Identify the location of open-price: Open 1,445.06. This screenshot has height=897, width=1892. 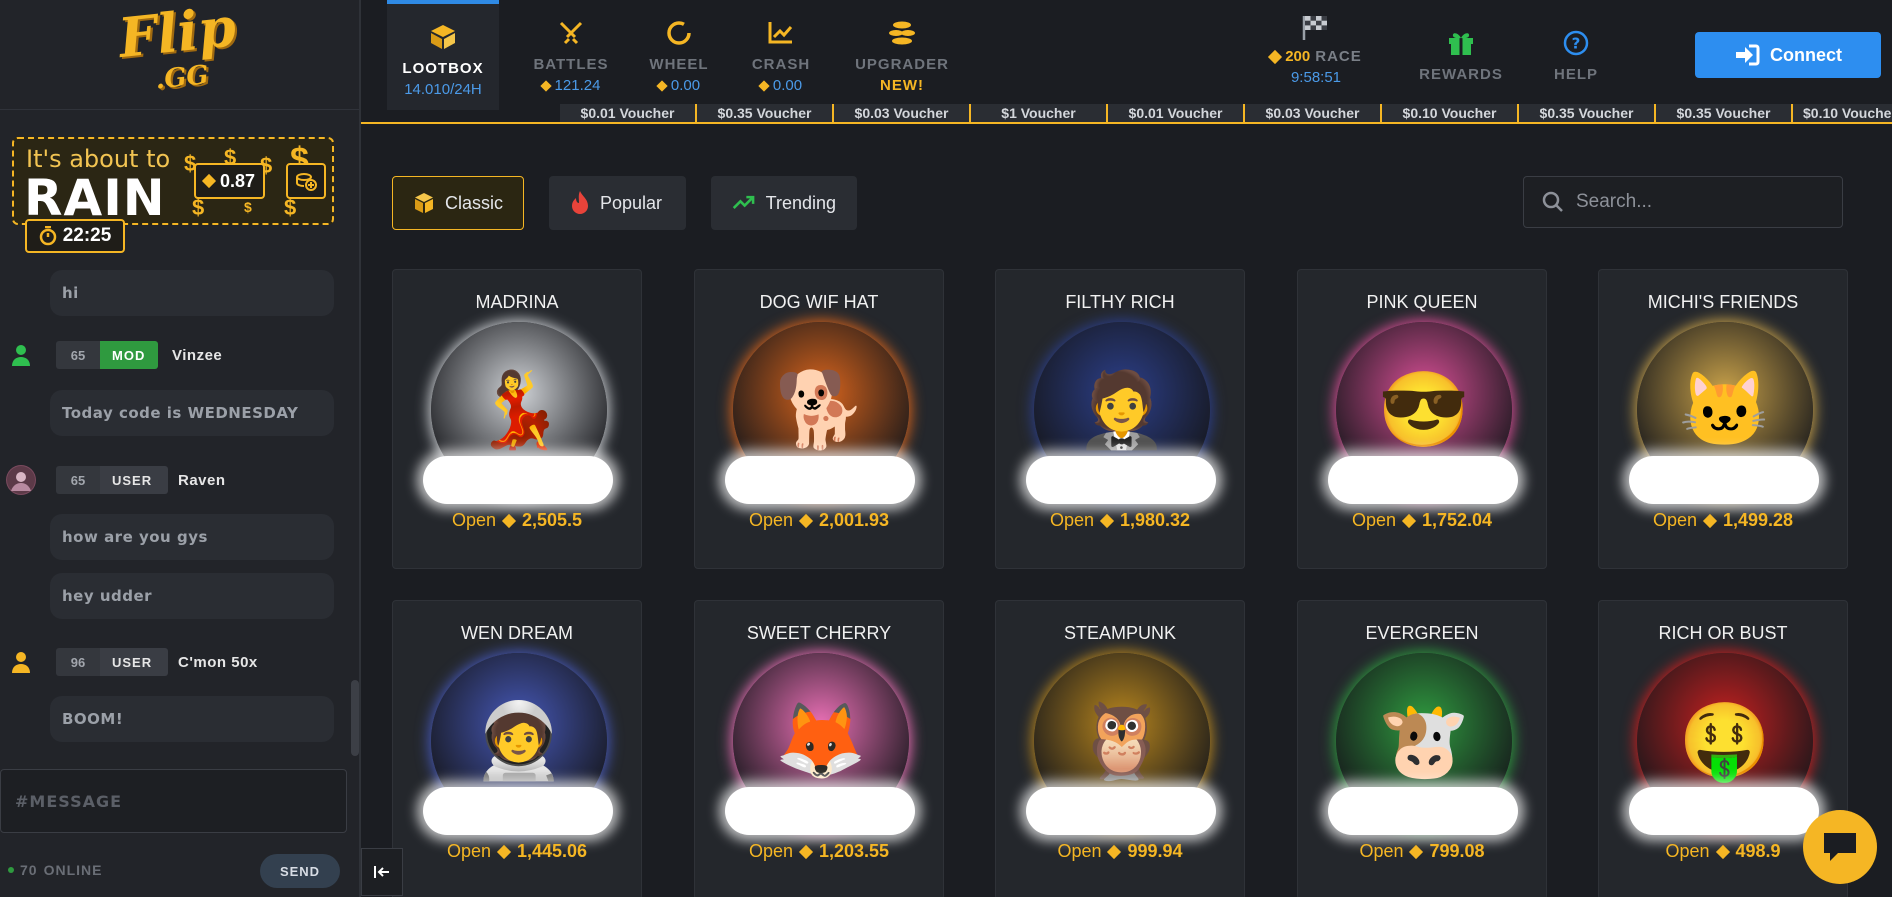
(517, 851).